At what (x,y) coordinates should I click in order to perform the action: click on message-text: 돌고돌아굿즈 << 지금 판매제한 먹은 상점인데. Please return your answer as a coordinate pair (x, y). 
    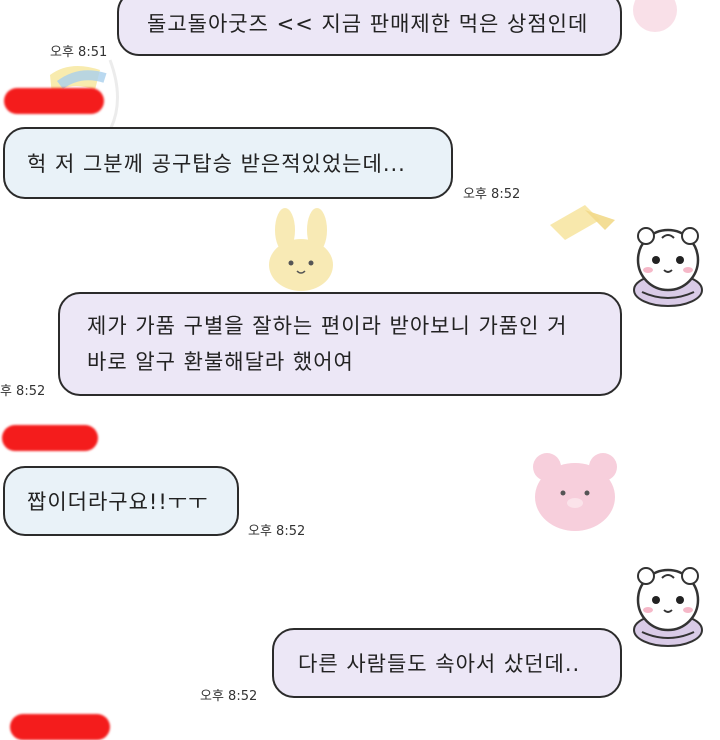
    Looking at the image, I should click on (368, 24).